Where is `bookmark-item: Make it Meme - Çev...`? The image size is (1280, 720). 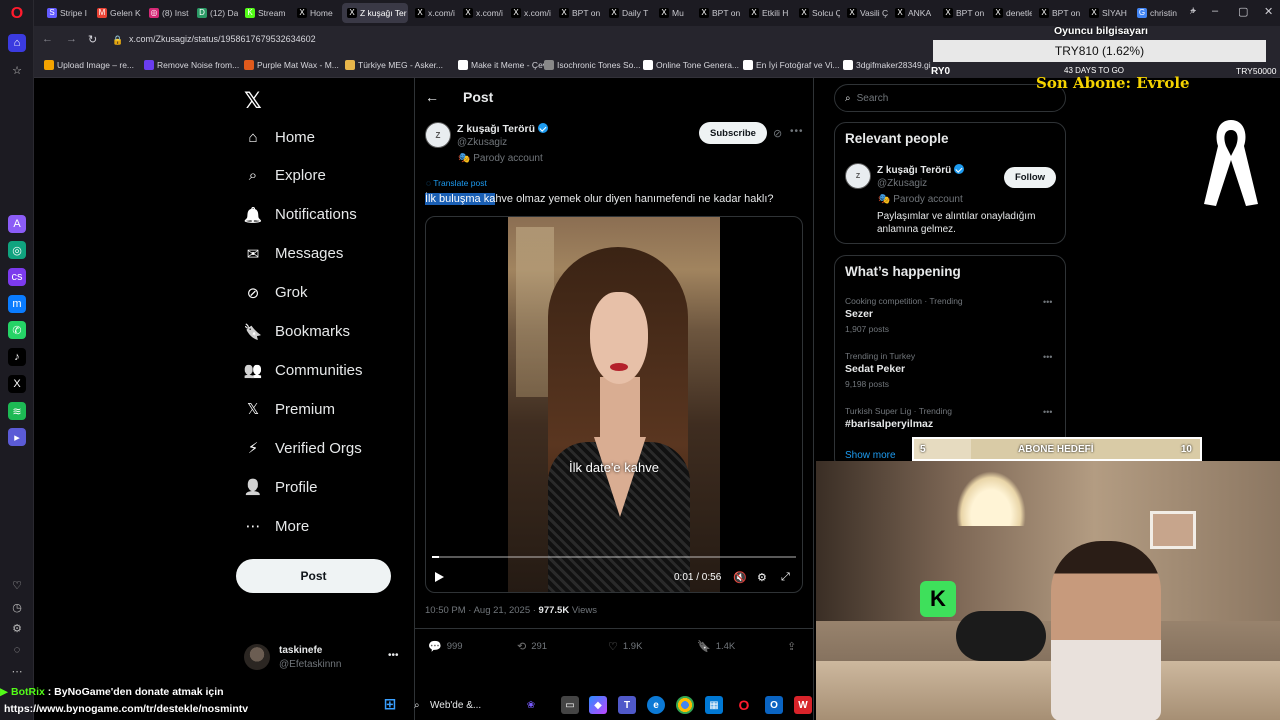
bookmark-item: Make it Meme - Çev... is located at coordinates (506, 65).